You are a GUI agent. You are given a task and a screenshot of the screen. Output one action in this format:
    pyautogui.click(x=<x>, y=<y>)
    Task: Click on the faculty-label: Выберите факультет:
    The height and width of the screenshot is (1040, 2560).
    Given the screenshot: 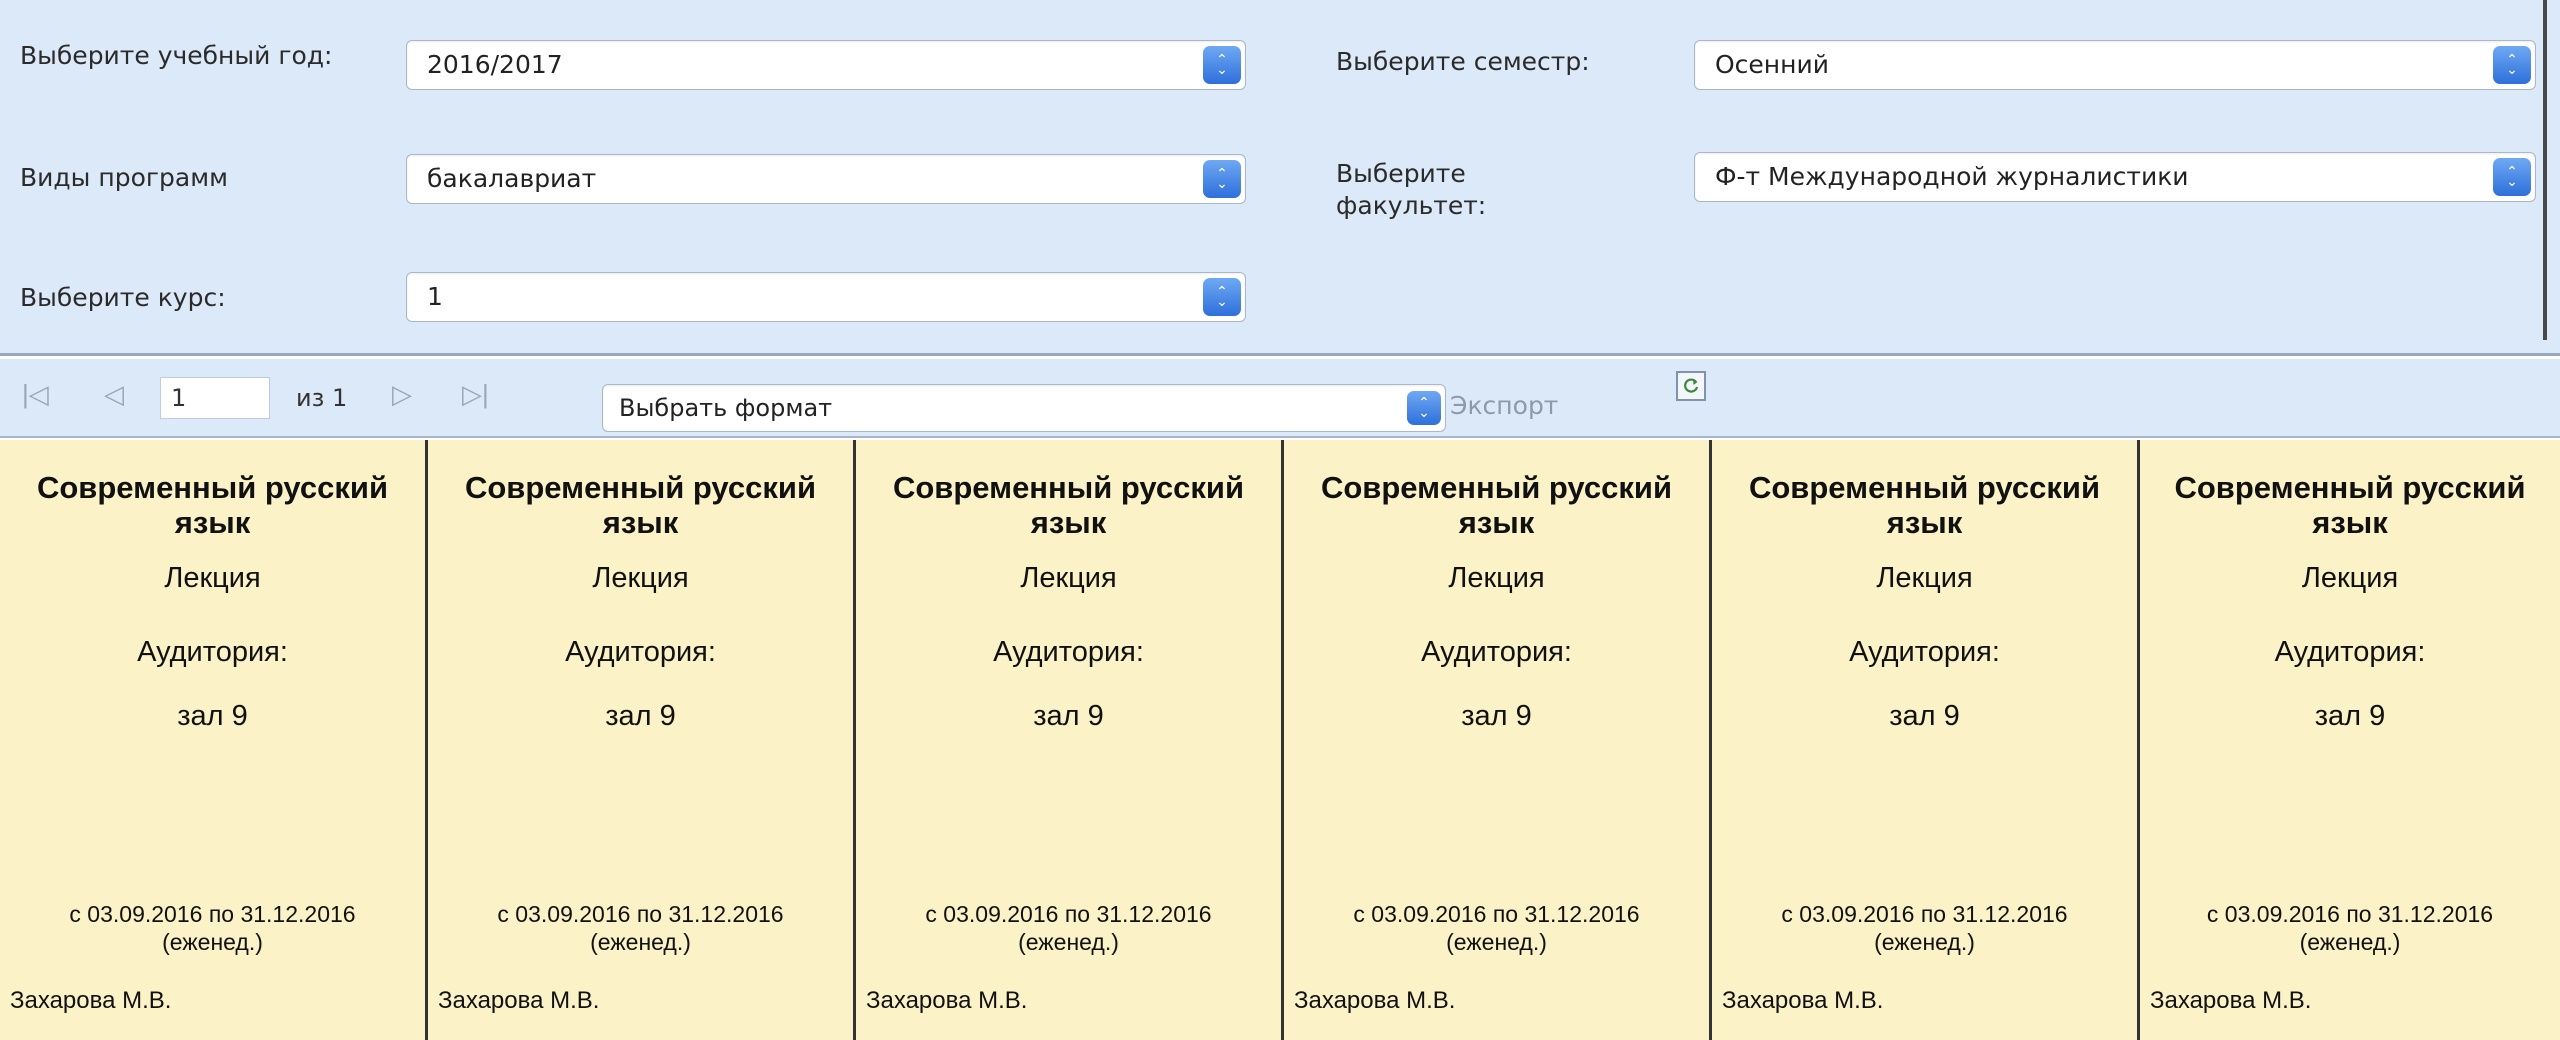 What is the action you would take?
    pyautogui.click(x=1411, y=189)
    